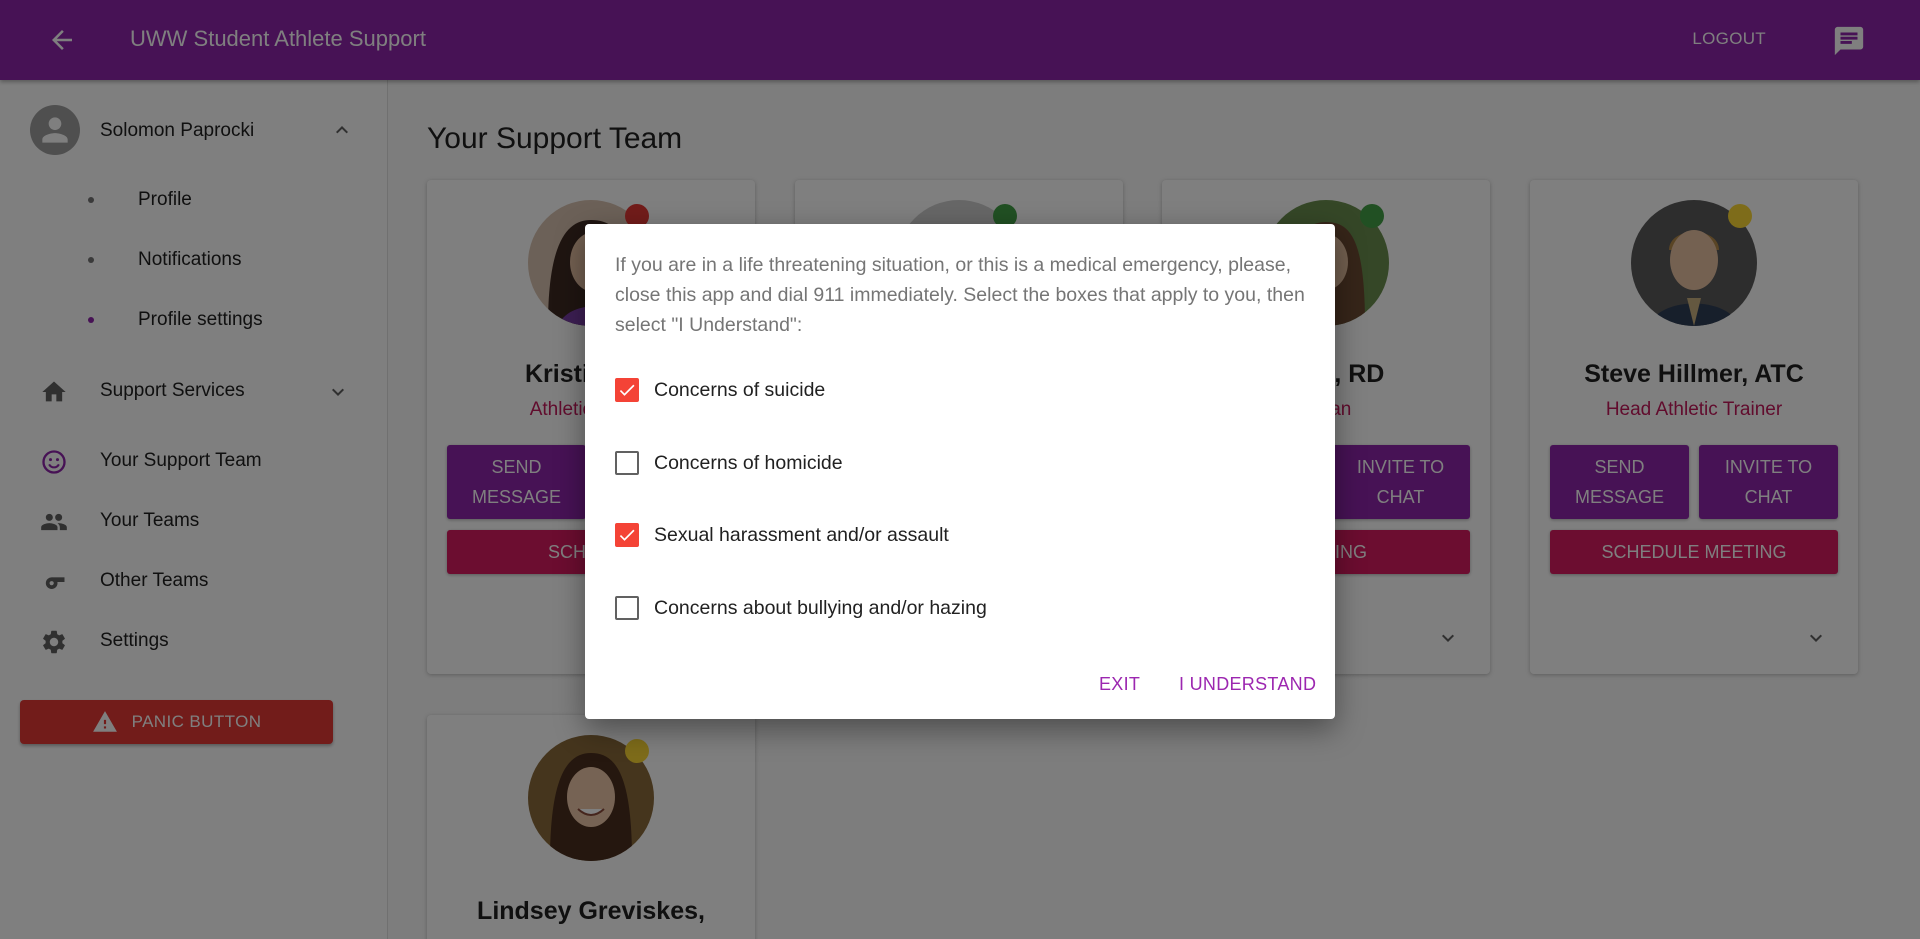  What do you see at coordinates (1247, 684) in the screenshot?
I see `i-understand-button: I UNDERSTAND` at bounding box center [1247, 684].